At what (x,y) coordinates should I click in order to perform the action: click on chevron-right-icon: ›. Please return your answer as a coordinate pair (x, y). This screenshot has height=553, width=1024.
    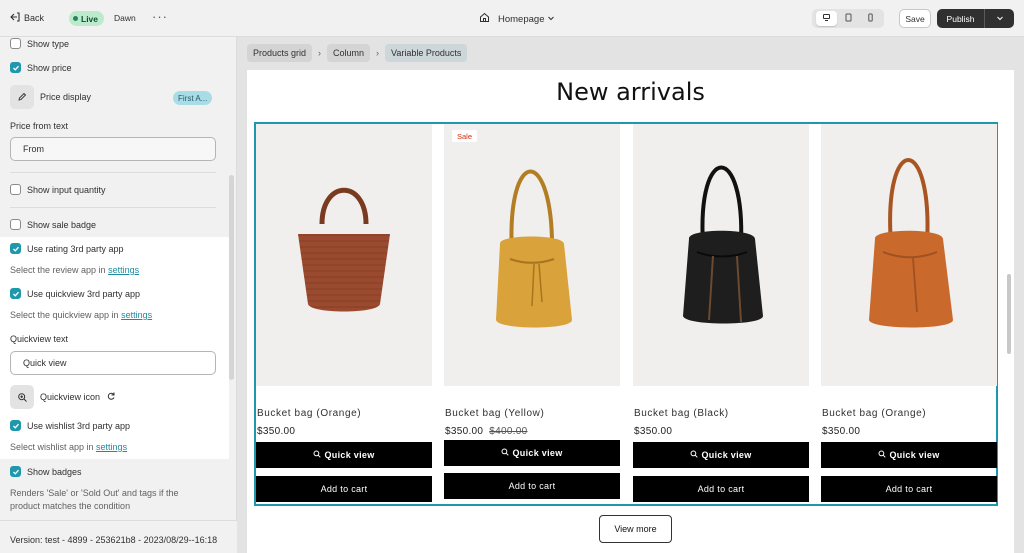
    Looking at the image, I should click on (378, 53).